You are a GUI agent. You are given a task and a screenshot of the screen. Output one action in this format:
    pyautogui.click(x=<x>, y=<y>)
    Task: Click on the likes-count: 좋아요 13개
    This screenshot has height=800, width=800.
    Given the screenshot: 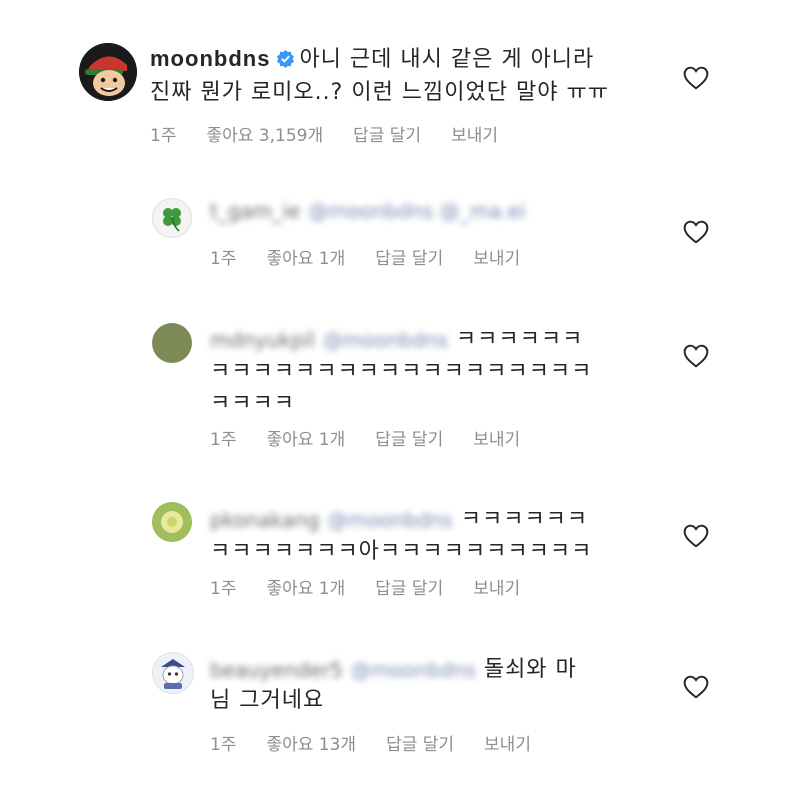 What is the action you would take?
    pyautogui.click(x=311, y=742)
    